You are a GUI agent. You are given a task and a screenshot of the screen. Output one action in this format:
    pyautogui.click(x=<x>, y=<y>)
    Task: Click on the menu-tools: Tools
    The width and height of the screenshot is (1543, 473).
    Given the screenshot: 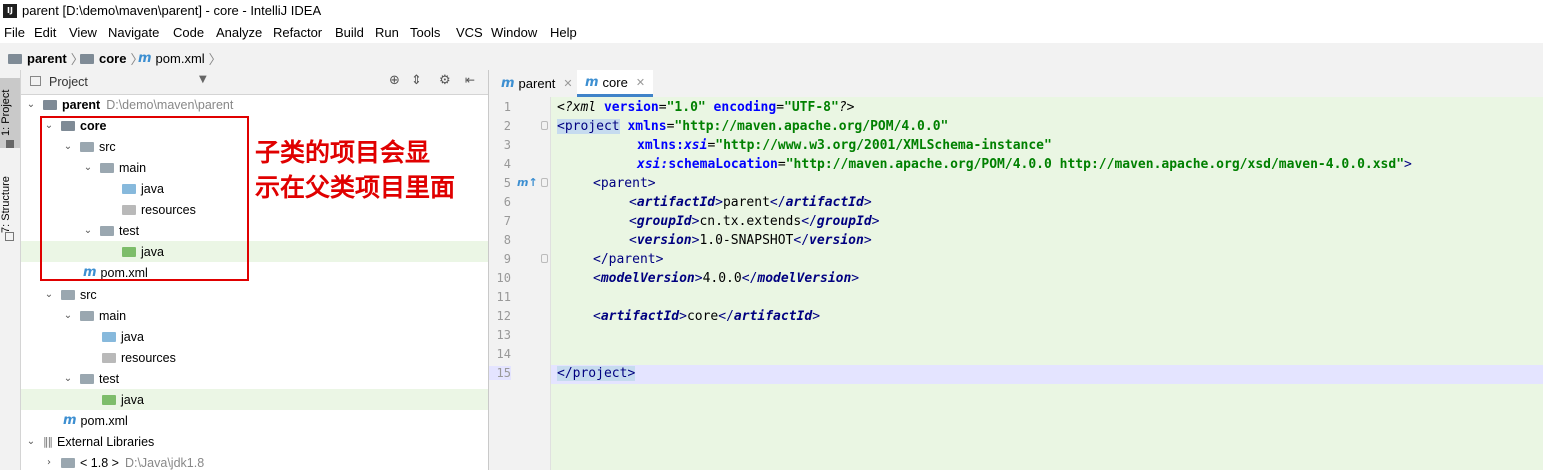 What is the action you would take?
    pyautogui.click(x=425, y=32)
    